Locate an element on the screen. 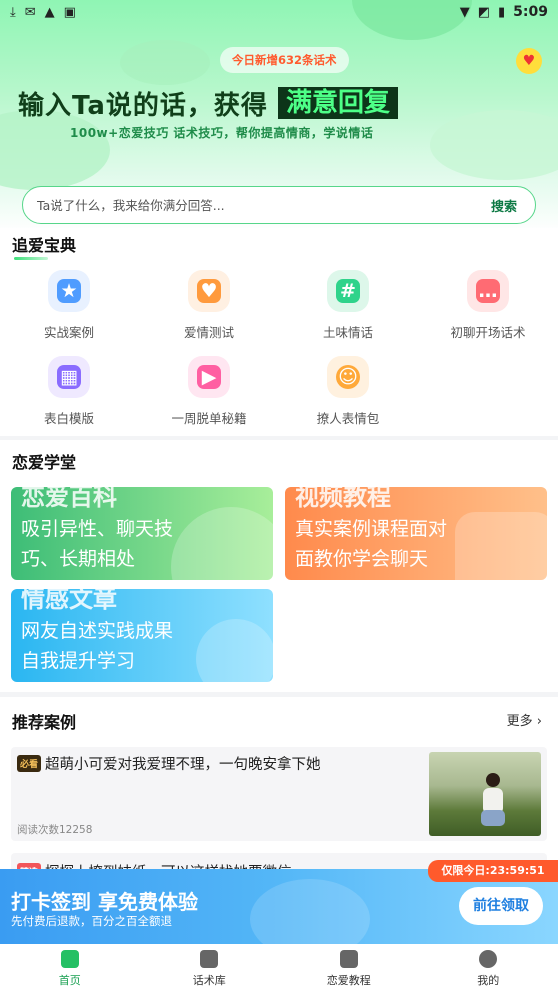 The height and width of the screenshot is (992, 558). must-read-tag: 必看 is located at coordinates (29, 763).